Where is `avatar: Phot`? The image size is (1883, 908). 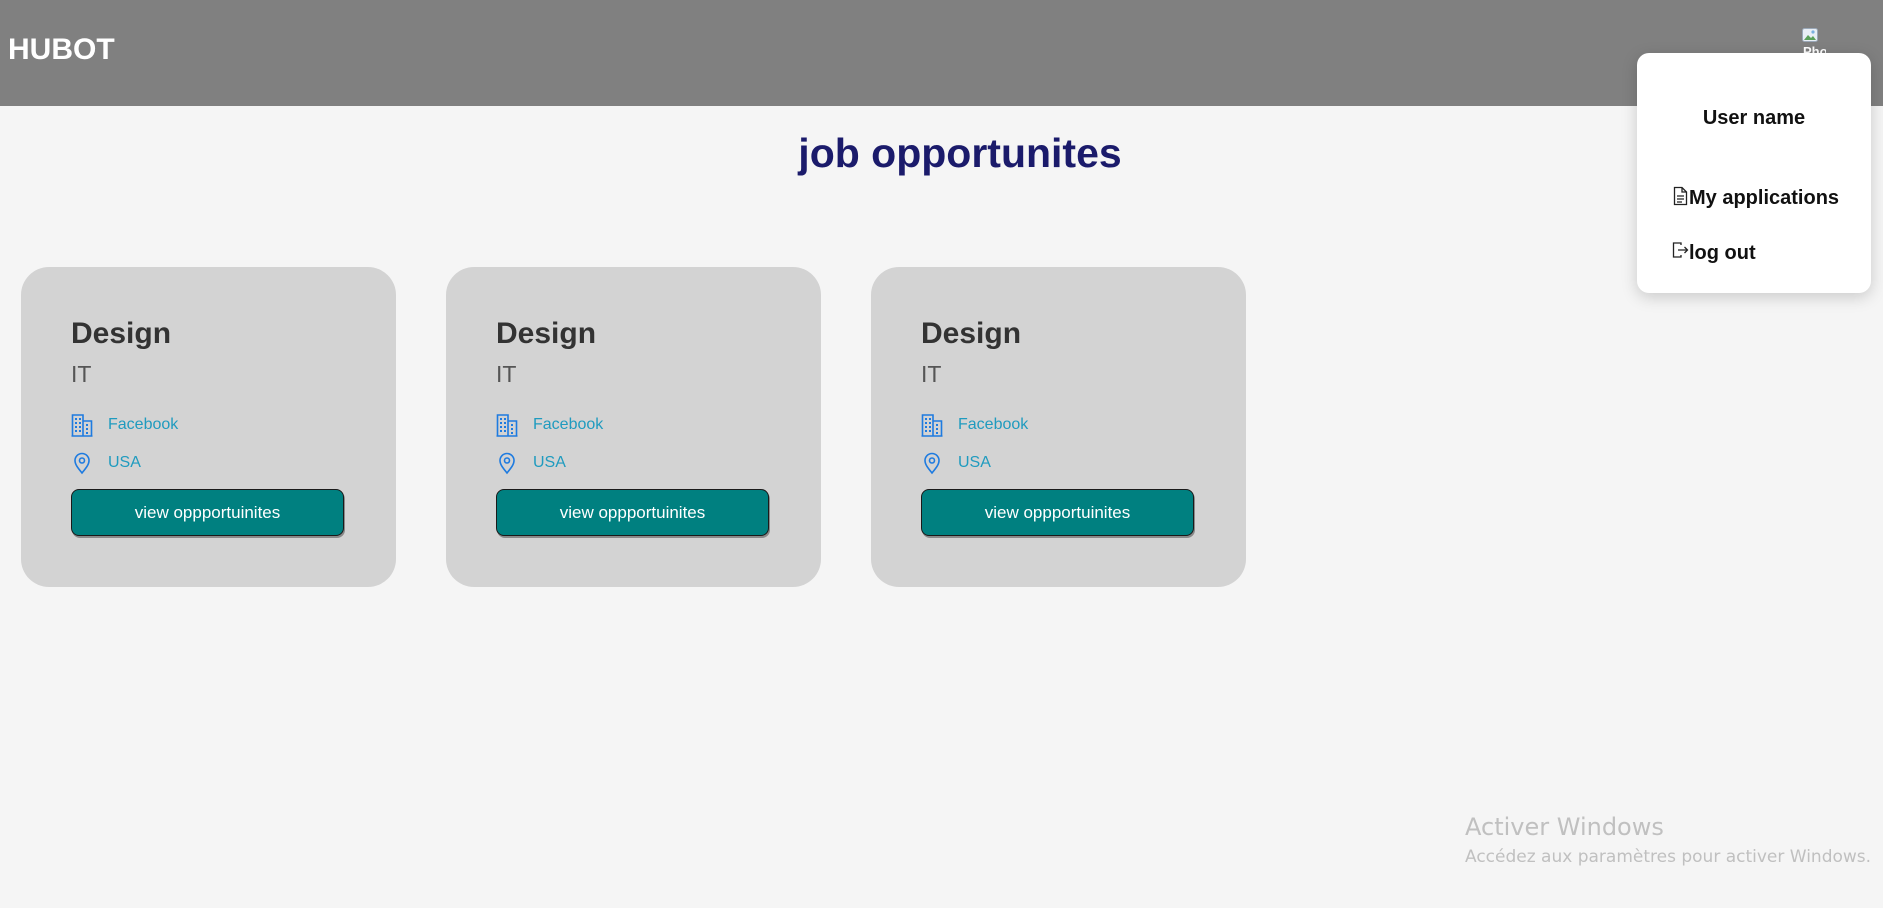 avatar: Phot is located at coordinates (1813, 40).